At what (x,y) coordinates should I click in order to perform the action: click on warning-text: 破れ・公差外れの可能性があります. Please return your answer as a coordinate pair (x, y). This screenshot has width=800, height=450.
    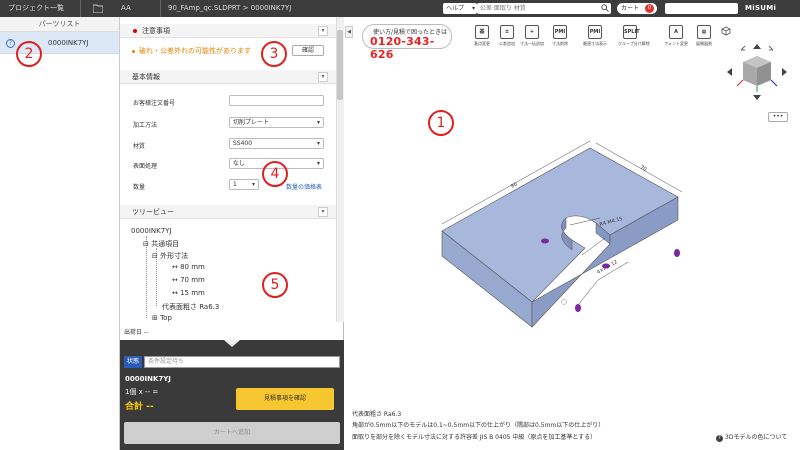
    Looking at the image, I should click on (195, 51).